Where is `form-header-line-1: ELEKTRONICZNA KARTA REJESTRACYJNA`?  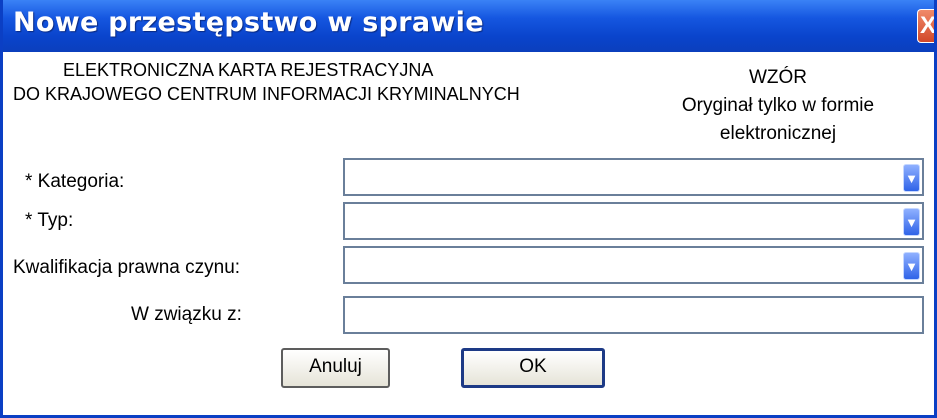 form-header-line-1: ELEKTRONICZNA KARTA REJESTRACYJNA is located at coordinates (248, 70).